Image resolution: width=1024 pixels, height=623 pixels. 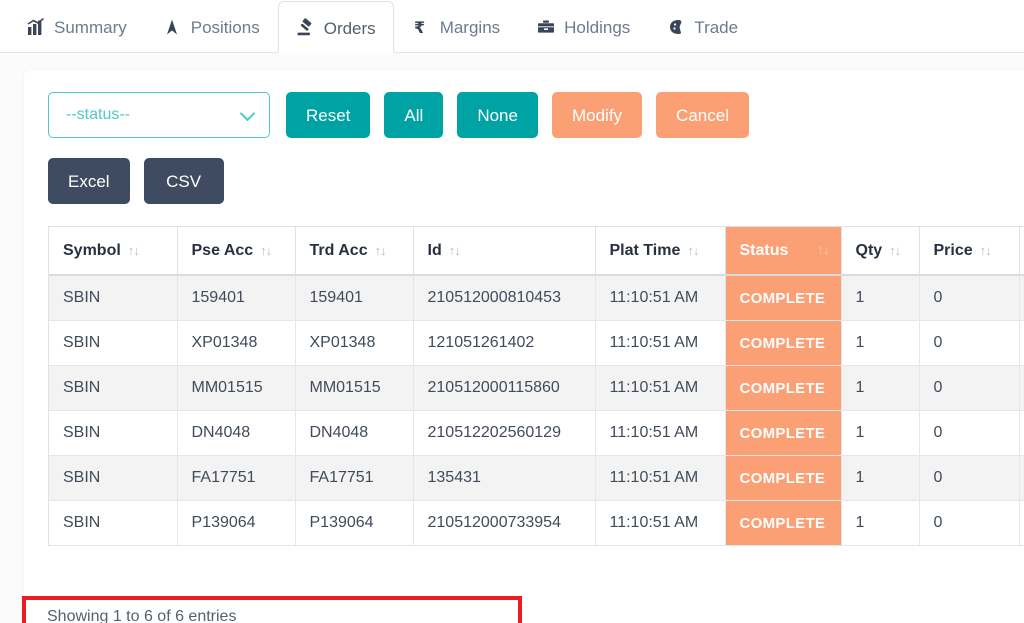 What do you see at coordinates (236, 388) in the screenshot?
I see `cell-pse: MM01515` at bounding box center [236, 388].